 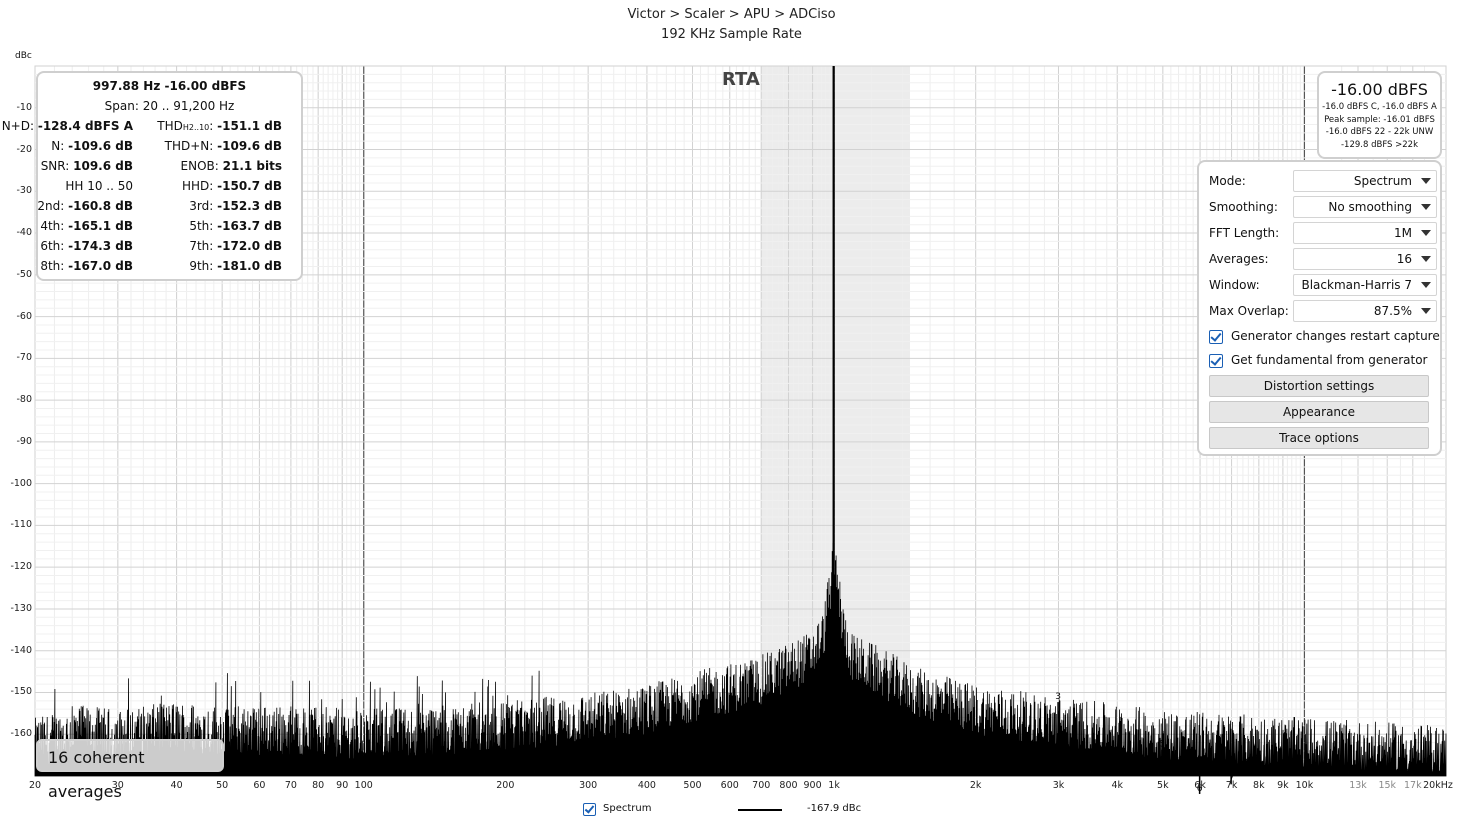 What do you see at coordinates (52, 226) in the screenshot?
I see `stat-label: 4th:` at bounding box center [52, 226].